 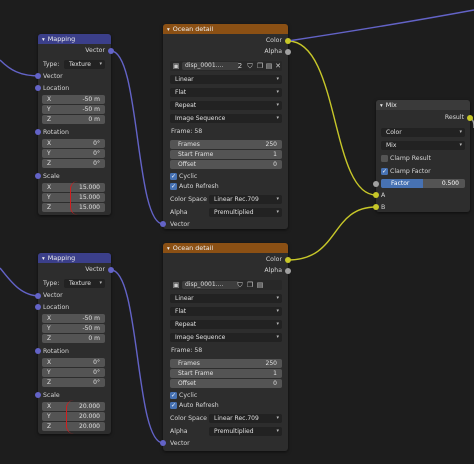 I want to click on ocean2-vector-in-socket, so click(x=163, y=443).